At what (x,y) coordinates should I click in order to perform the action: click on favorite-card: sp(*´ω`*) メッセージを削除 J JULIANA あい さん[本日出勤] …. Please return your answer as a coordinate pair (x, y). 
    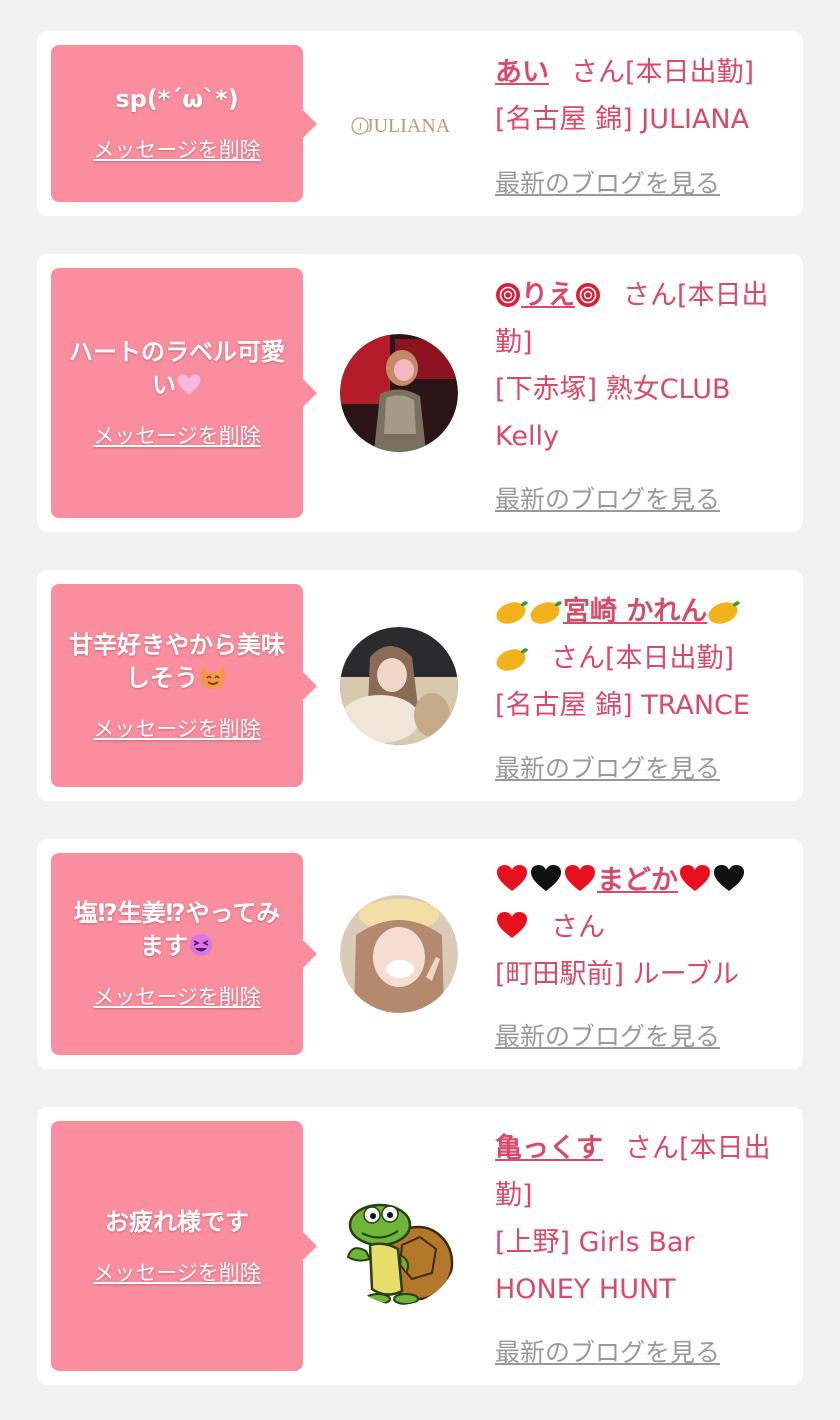
    Looking at the image, I should click on (420, 123).